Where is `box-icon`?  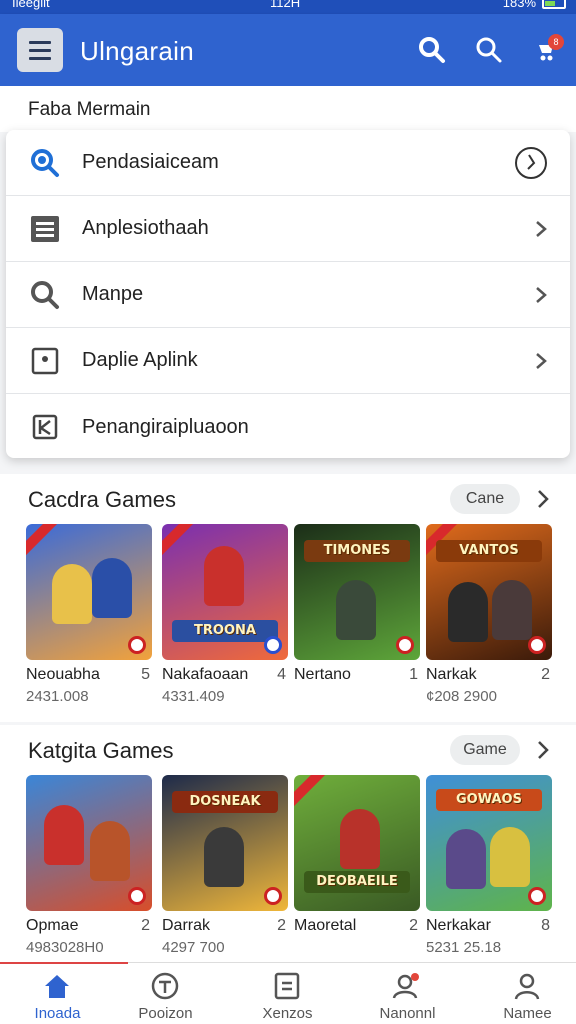
box-icon is located at coordinates (287, 986).